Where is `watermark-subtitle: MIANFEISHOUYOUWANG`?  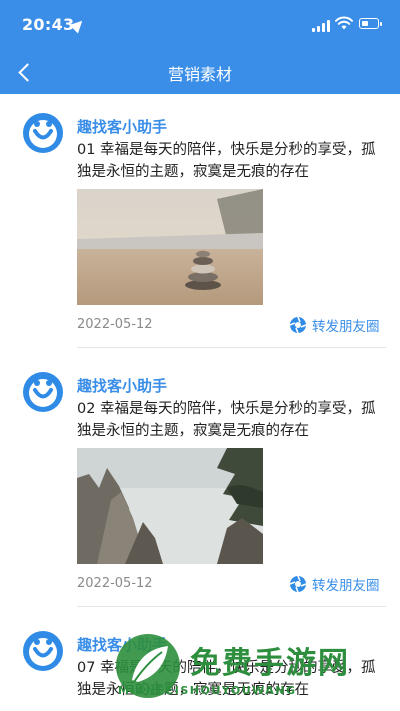 watermark-subtitle: MIANFEISHOUYOUWANG is located at coordinates (207, 690).